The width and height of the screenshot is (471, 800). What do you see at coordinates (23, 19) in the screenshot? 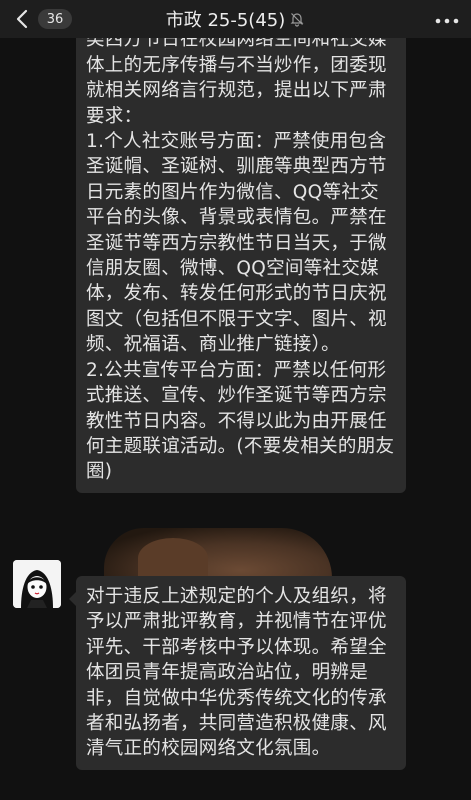
I see `chevron-left-icon` at bounding box center [23, 19].